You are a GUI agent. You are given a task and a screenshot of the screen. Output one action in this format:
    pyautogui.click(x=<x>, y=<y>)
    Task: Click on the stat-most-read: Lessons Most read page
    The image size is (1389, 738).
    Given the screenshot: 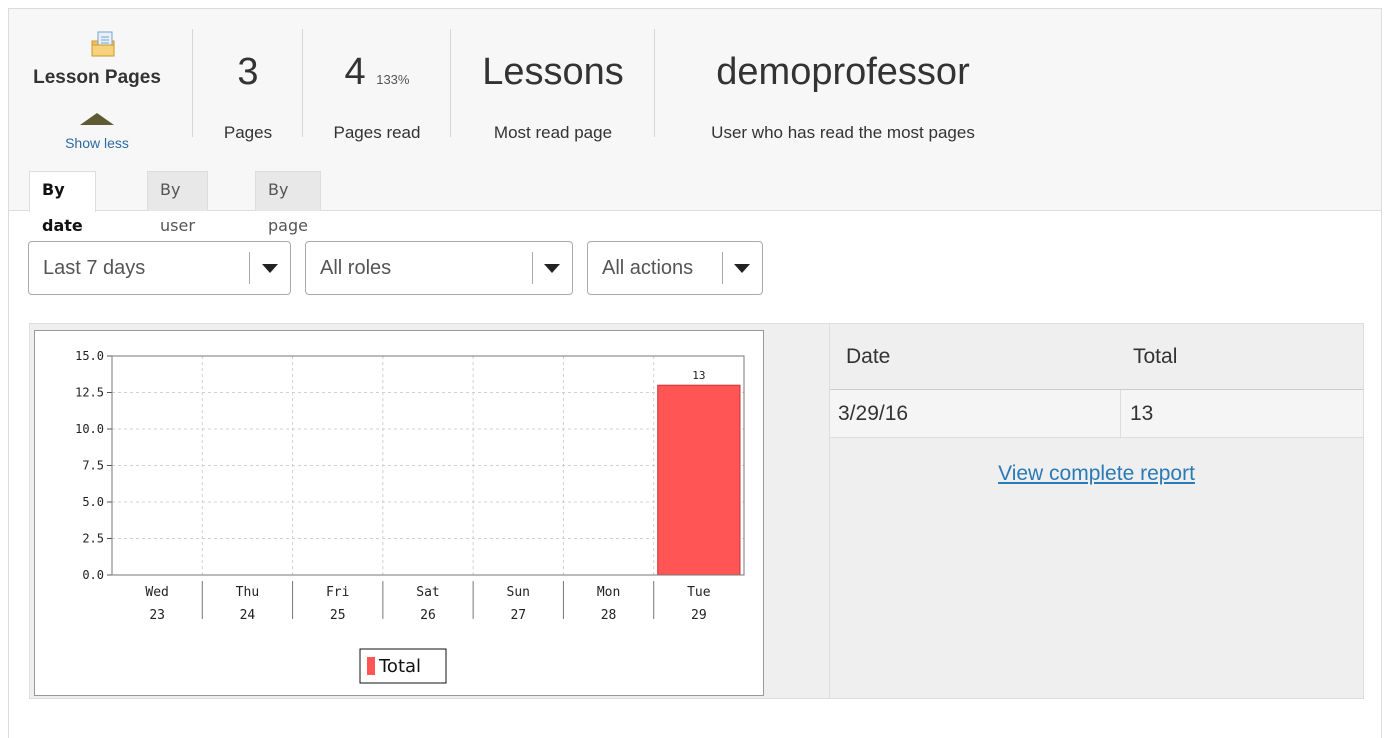 What is the action you would take?
    pyautogui.click(x=553, y=84)
    